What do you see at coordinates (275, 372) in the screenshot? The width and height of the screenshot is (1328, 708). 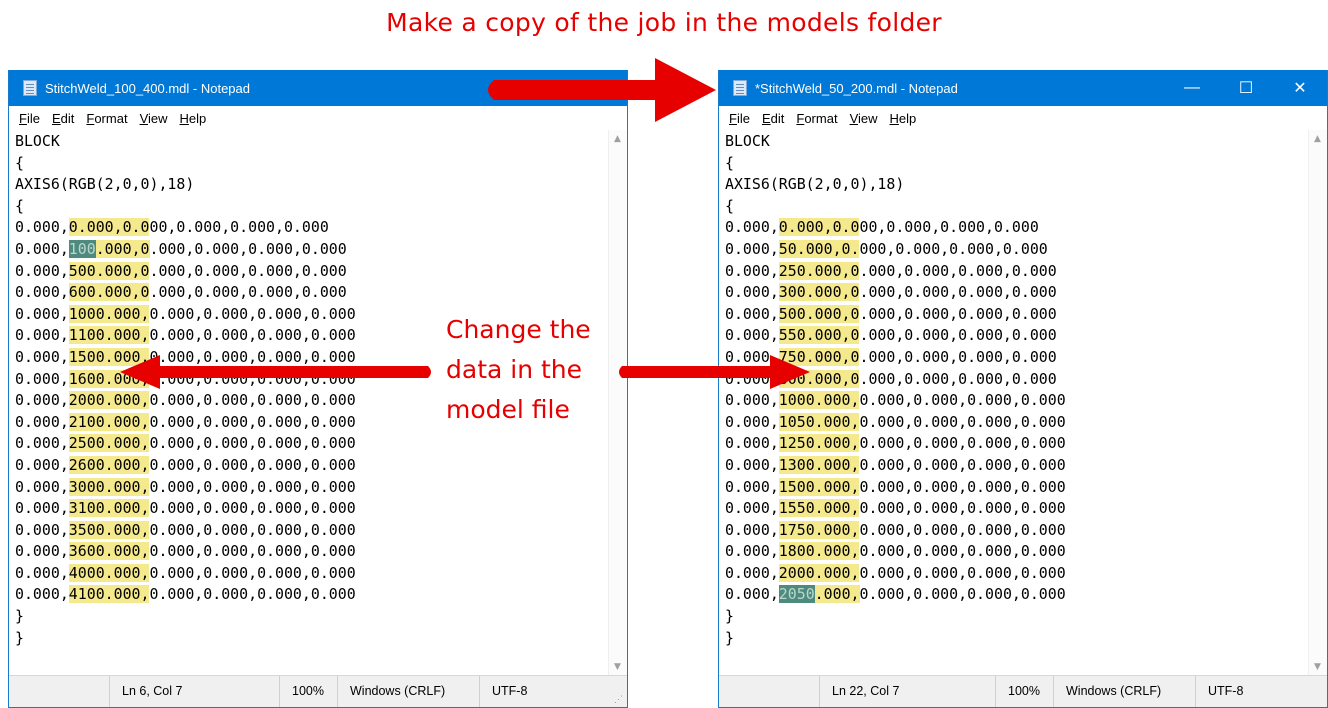 I see `left-pointer-arrow-icon` at bounding box center [275, 372].